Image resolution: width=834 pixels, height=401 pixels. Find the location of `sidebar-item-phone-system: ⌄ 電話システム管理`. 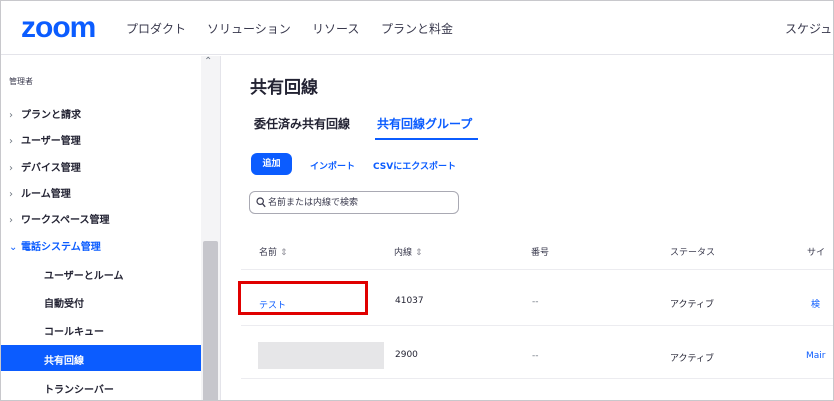

sidebar-item-phone-system: ⌄ 電話システム管理 is located at coordinates (55, 245).